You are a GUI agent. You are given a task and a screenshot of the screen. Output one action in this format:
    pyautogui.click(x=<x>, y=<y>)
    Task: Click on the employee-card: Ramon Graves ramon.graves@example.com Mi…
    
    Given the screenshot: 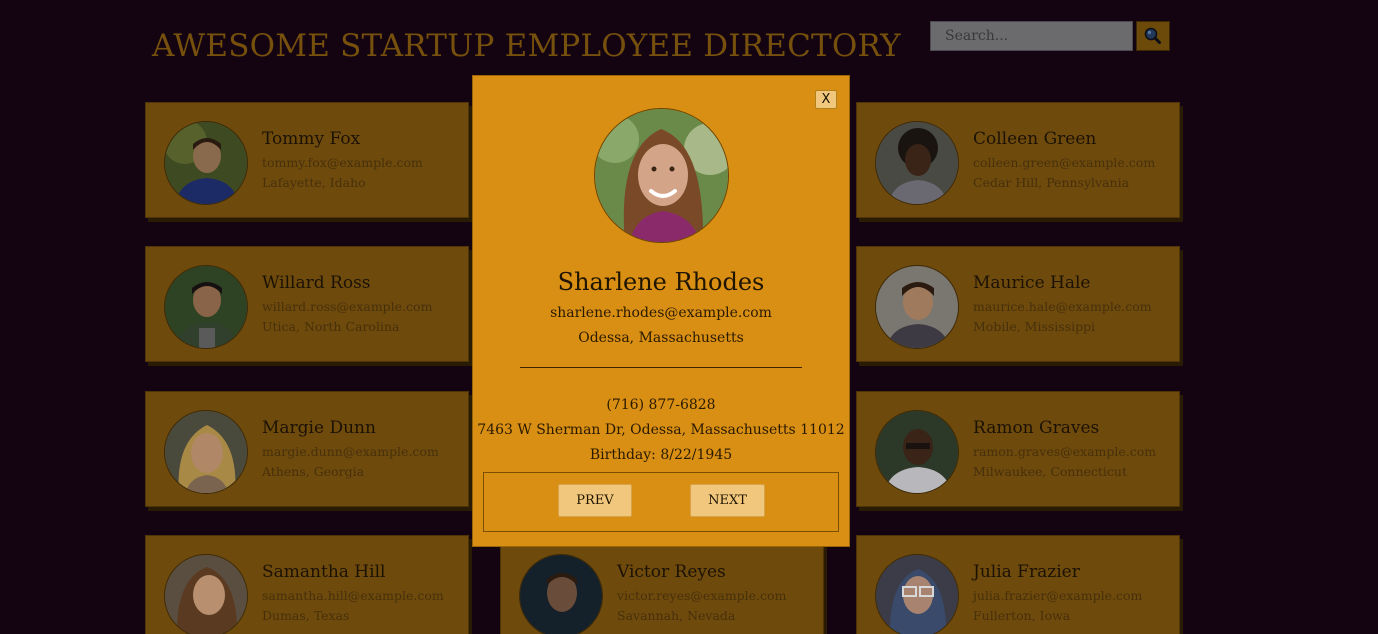 What is the action you would take?
    pyautogui.click(x=1018, y=449)
    